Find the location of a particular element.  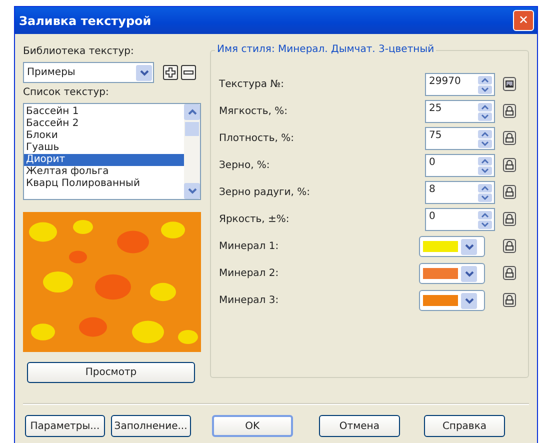

field-label: Минерал 3: is located at coordinates (249, 300).